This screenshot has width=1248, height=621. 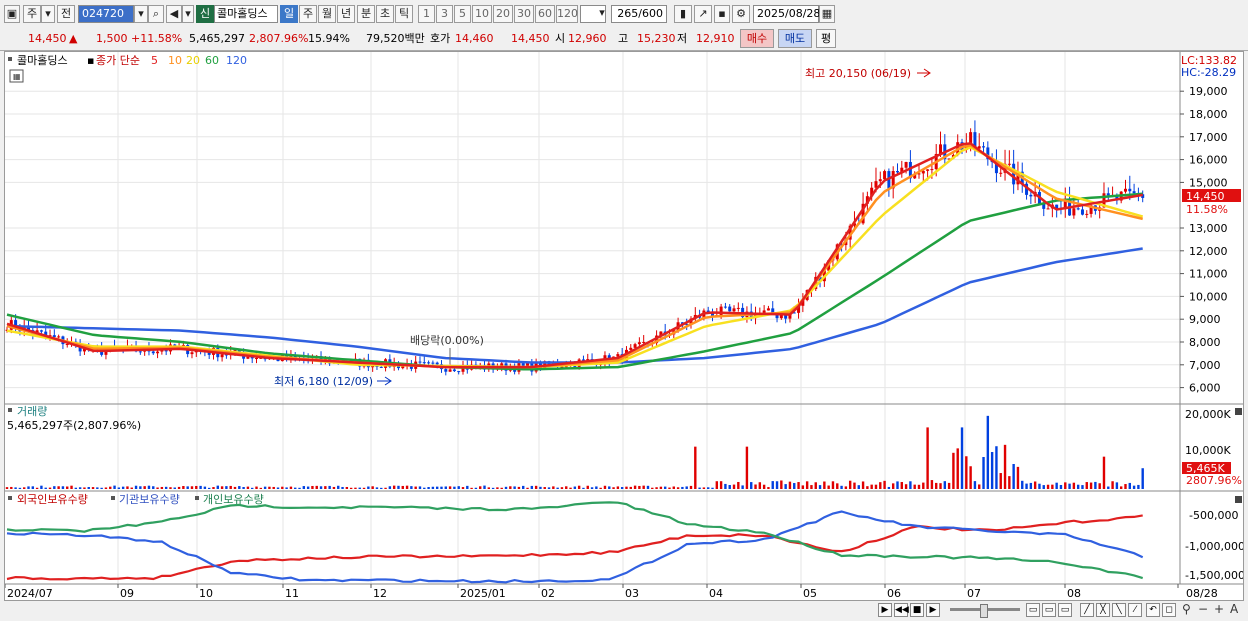 What do you see at coordinates (74, 425) in the screenshot?
I see `volume-value: 5,465,297주(2,807.96%)` at bounding box center [74, 425].